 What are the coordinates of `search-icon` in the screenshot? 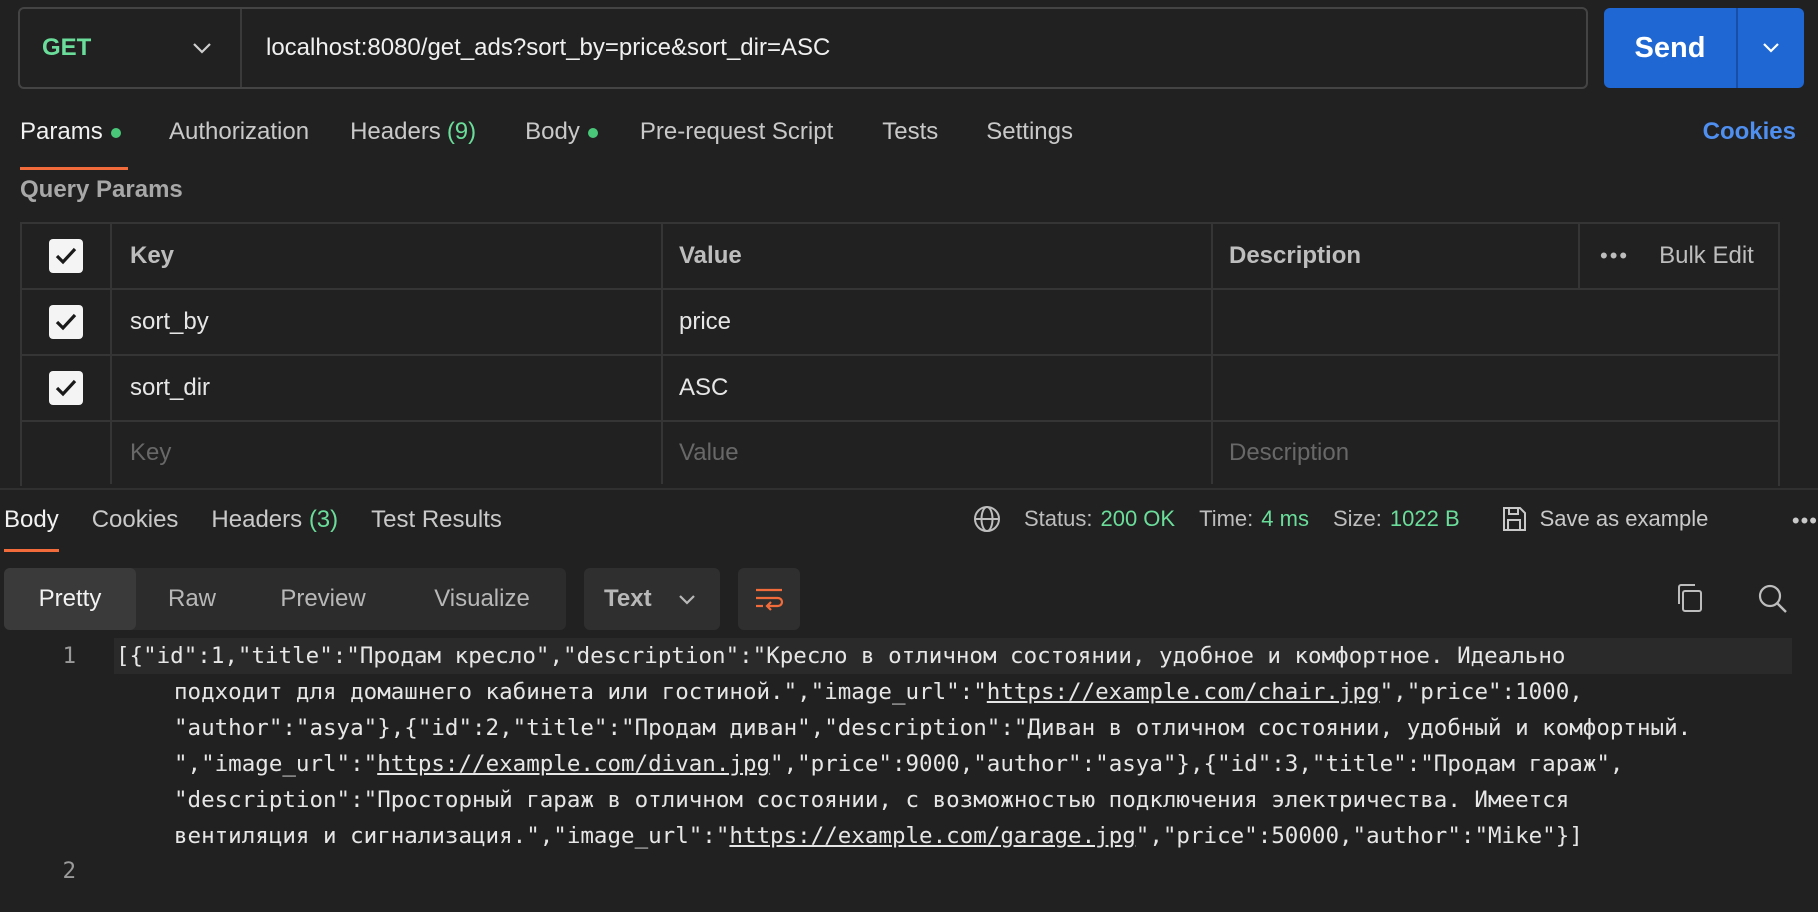 It's located at (1772, 598).